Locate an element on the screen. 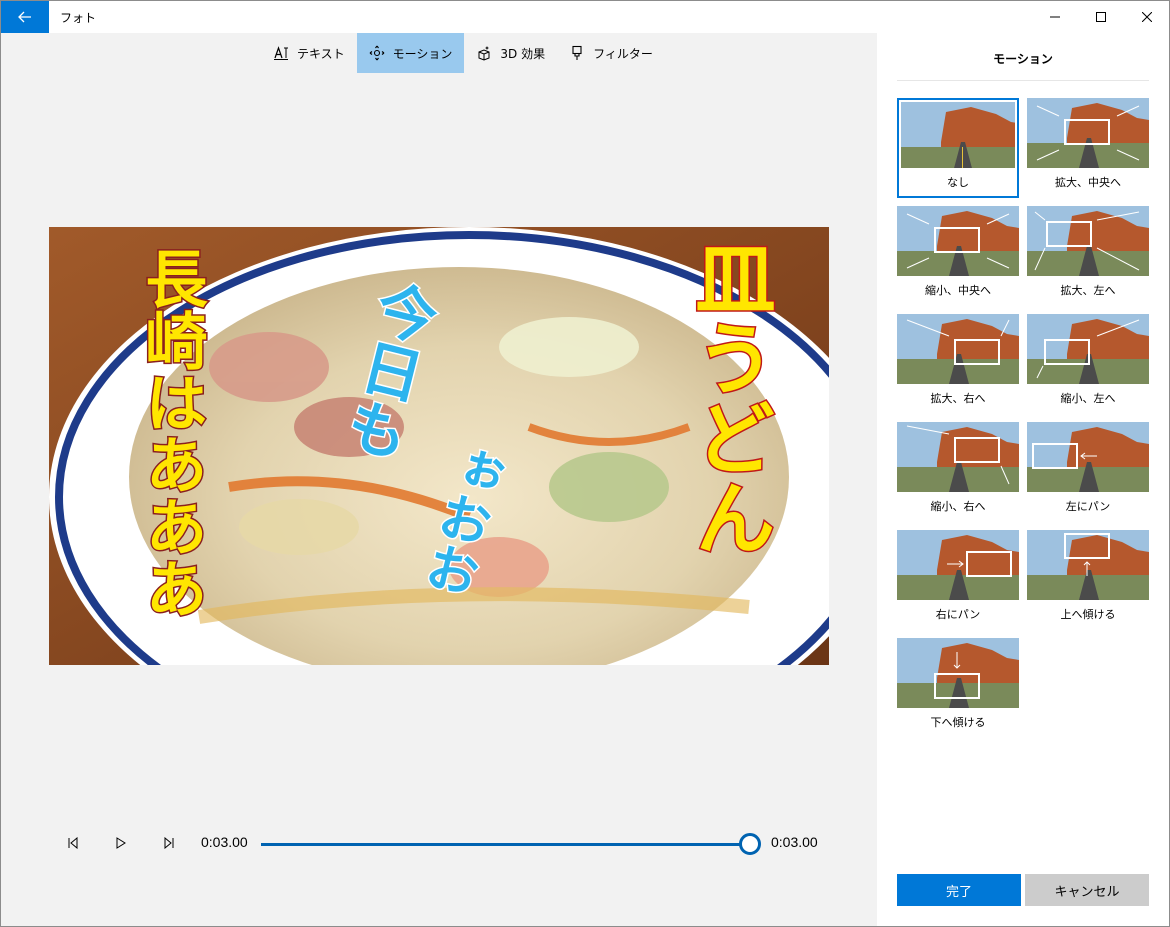 The height and width of the screenshot is (927, 1170). motion-option-label: なし is located at coordinates (958, 182).